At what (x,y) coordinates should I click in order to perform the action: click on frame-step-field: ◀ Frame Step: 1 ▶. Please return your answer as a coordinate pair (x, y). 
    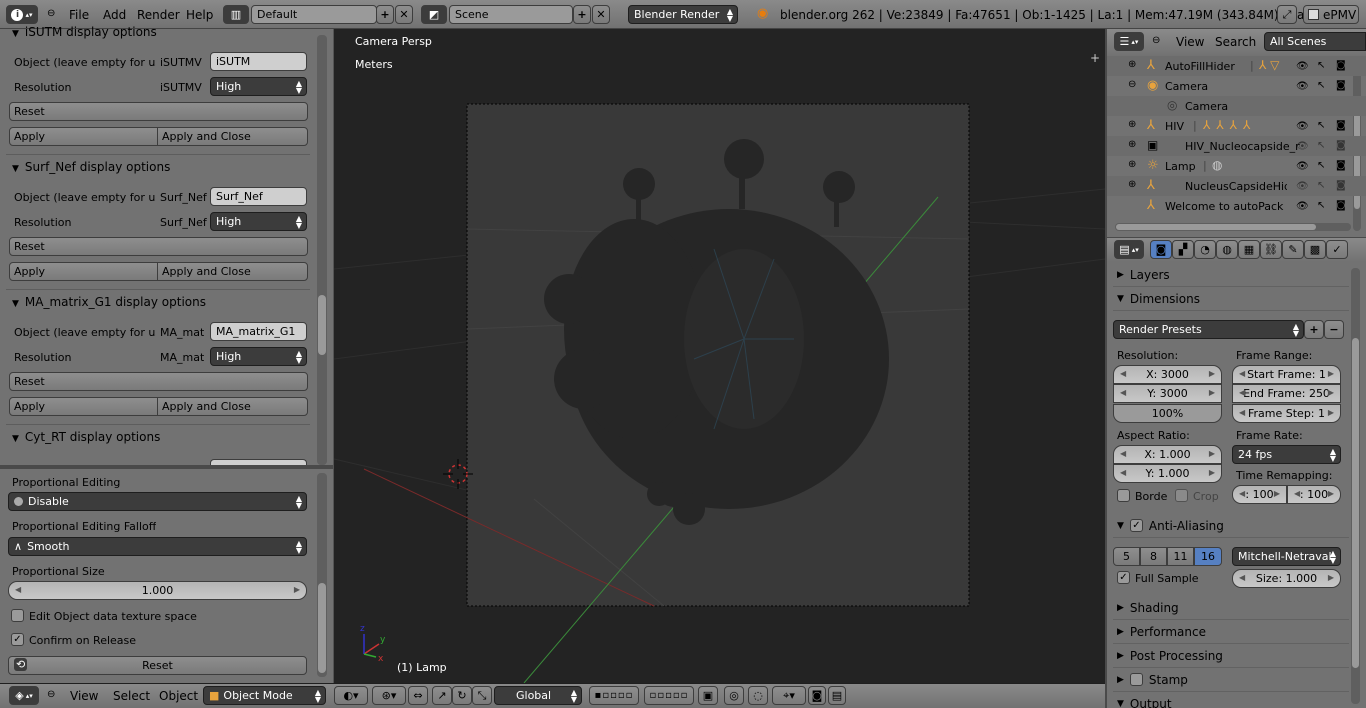
    Looking at the image, I should click on (1286, 413).